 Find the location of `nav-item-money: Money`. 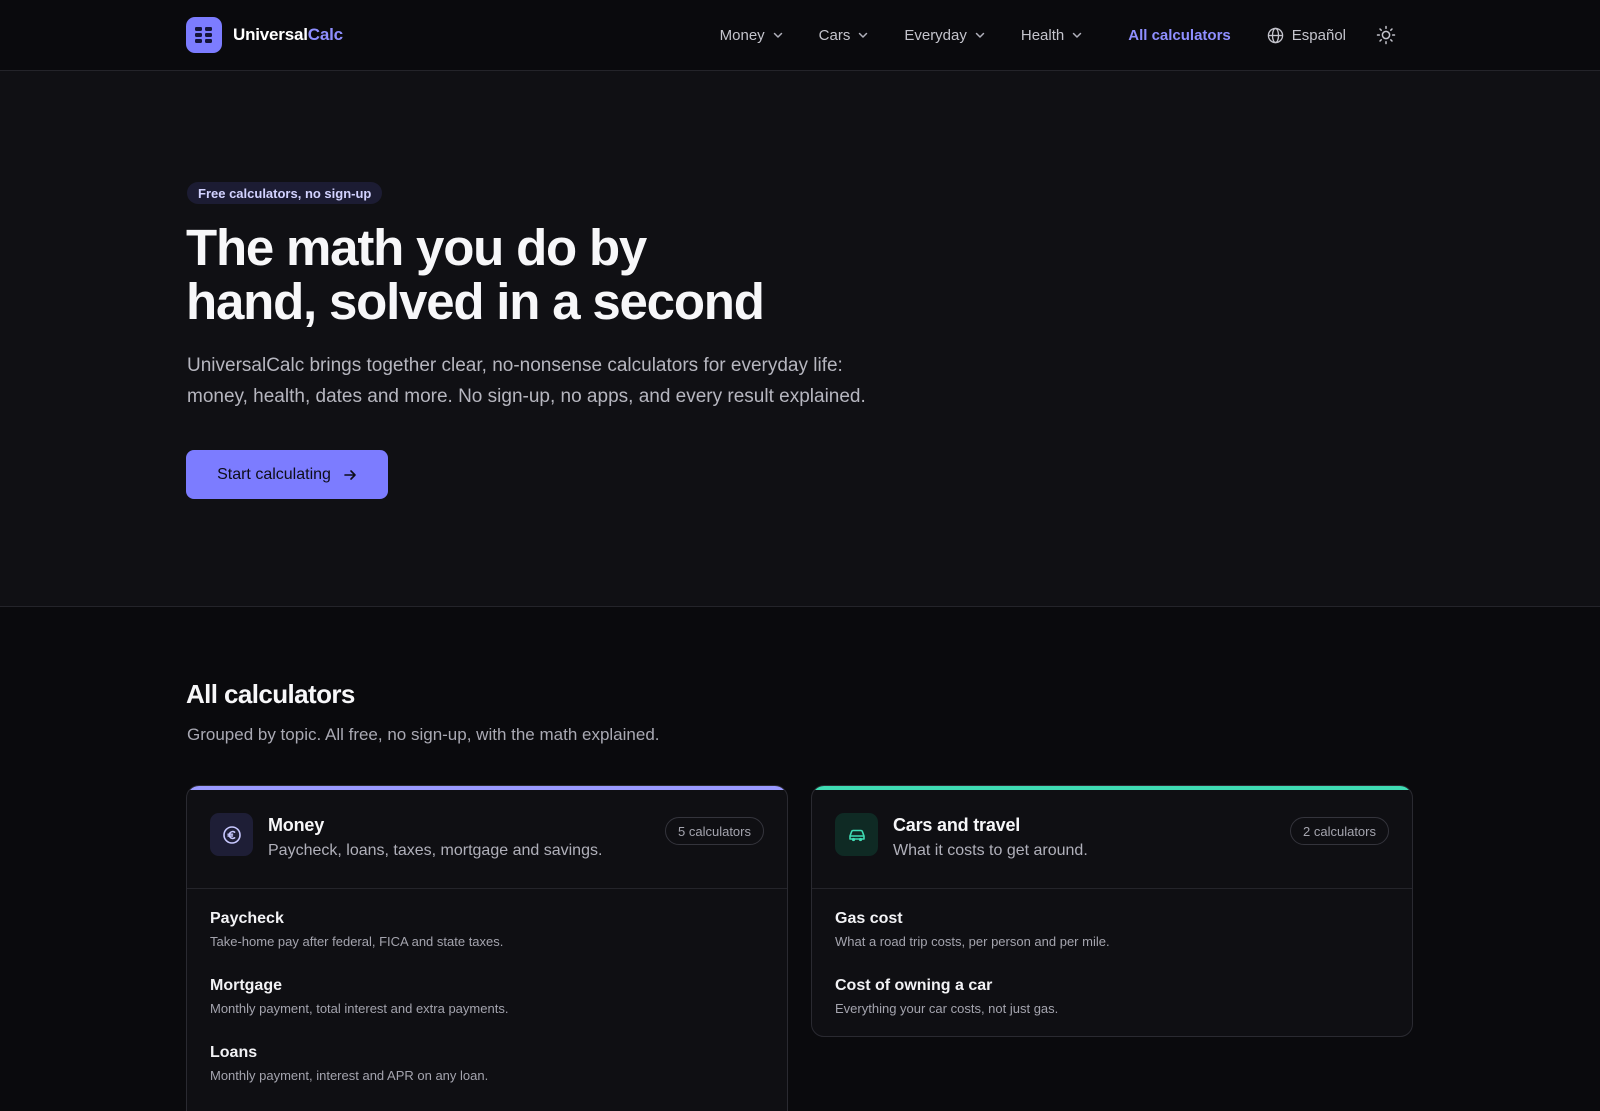

nav-item-money: Money is located at coordinates (751, 35).